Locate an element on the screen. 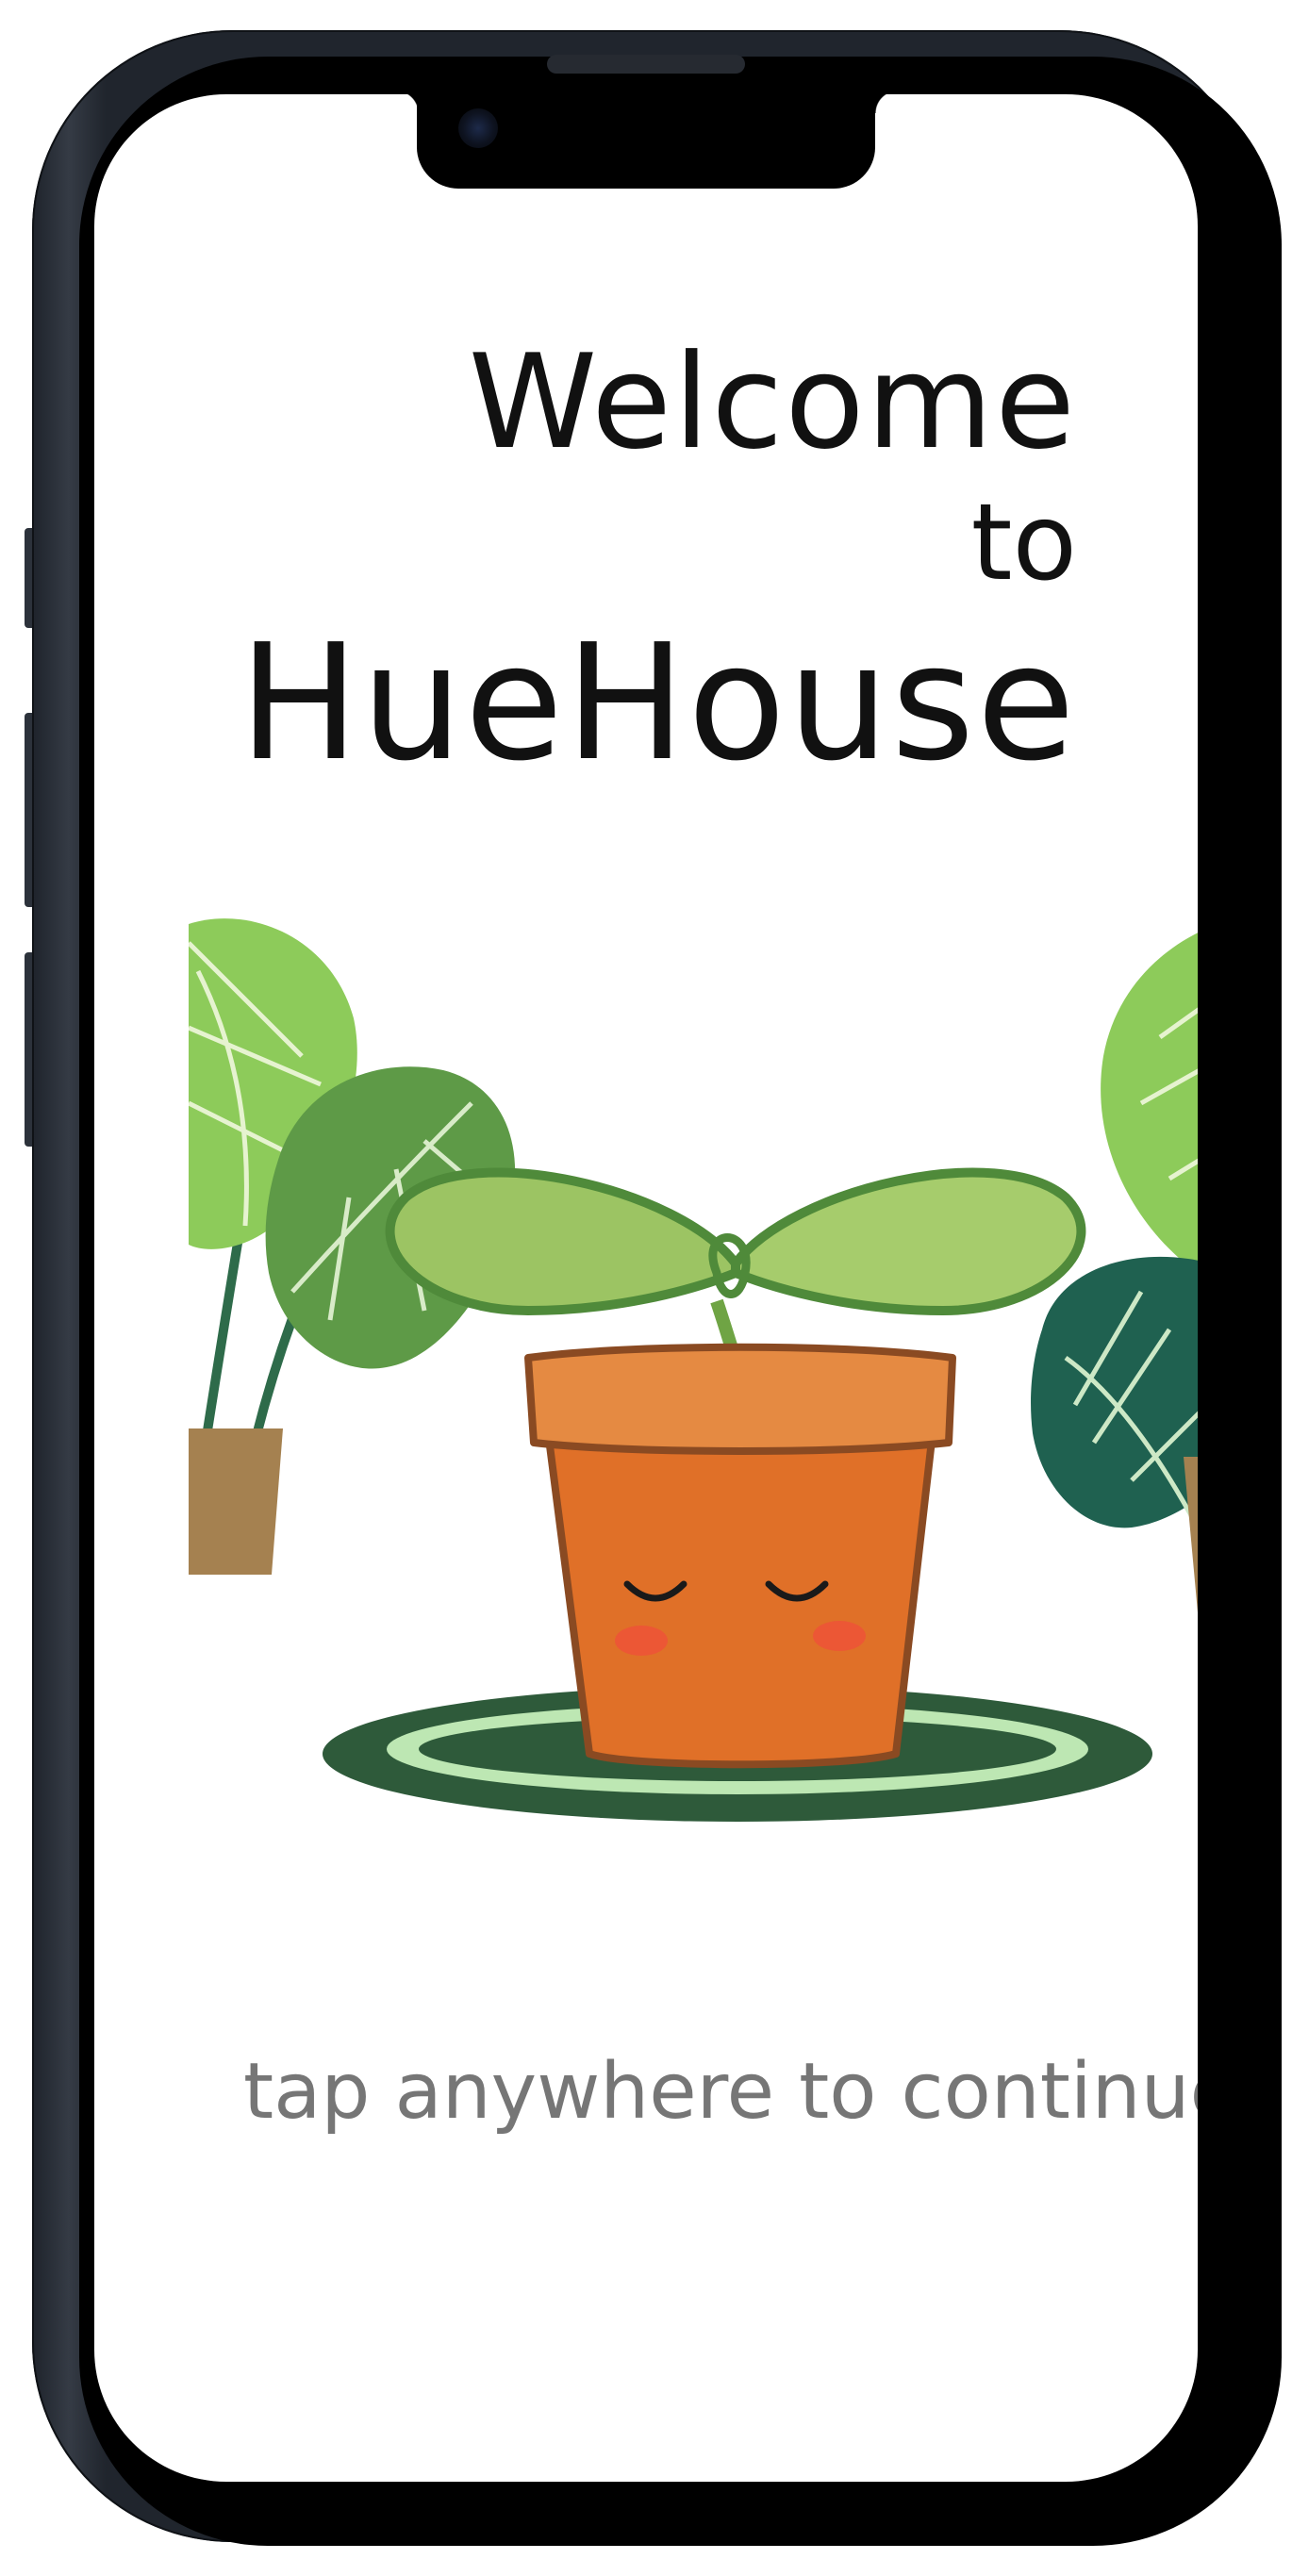 The height and width of the screenshot is (2576, 1292). to-text: to is located at coordinates (1024, 543).